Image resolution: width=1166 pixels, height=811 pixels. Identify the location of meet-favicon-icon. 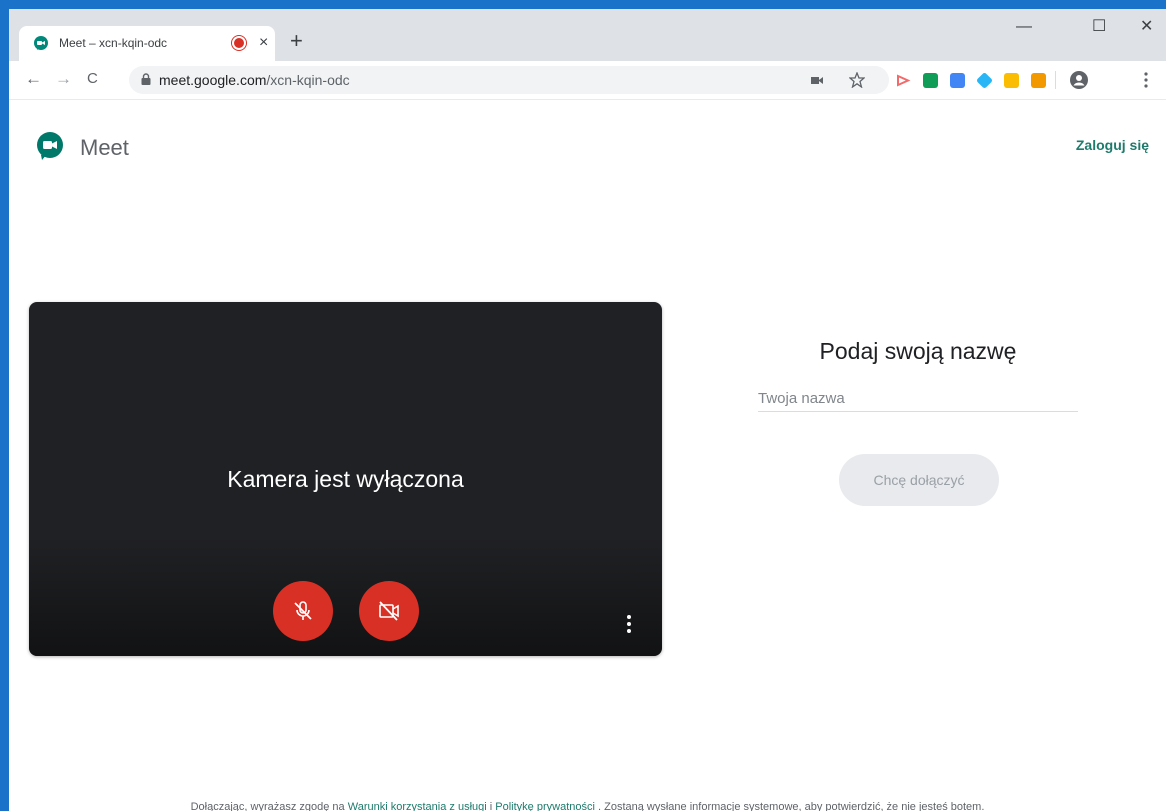
(41, 43).